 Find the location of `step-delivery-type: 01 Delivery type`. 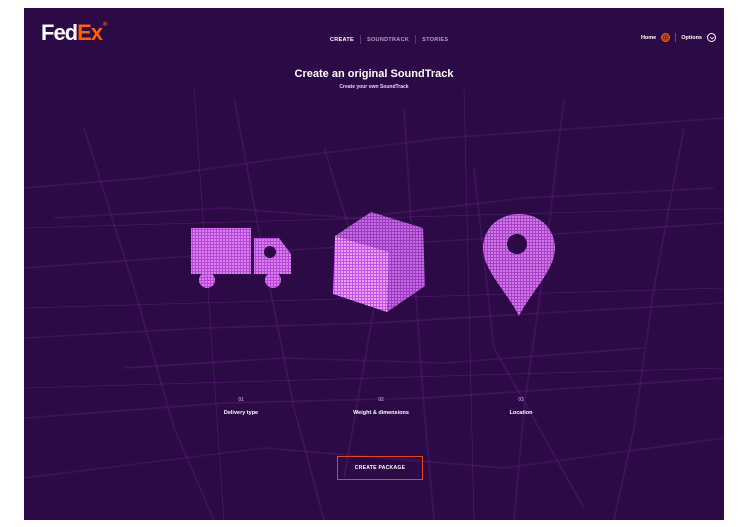

step-delivery-type: 01 Delivery type is located at coordinates (241, 406).